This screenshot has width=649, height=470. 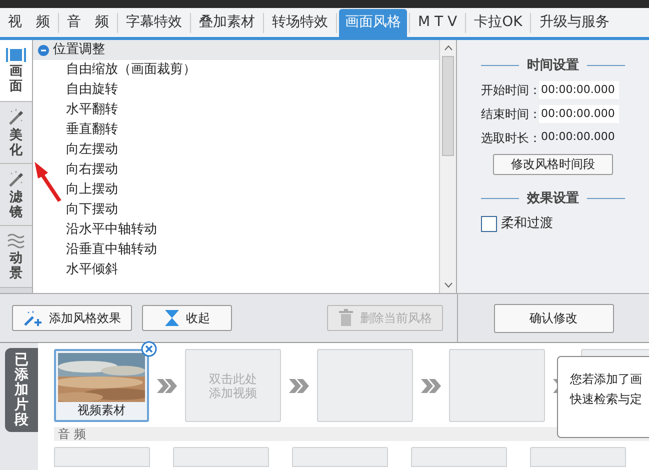 What do you see at coordinates (92, 270) in the screenshot?
I see `effect-item: 水平倾斜` at bounding box center [92, 270].